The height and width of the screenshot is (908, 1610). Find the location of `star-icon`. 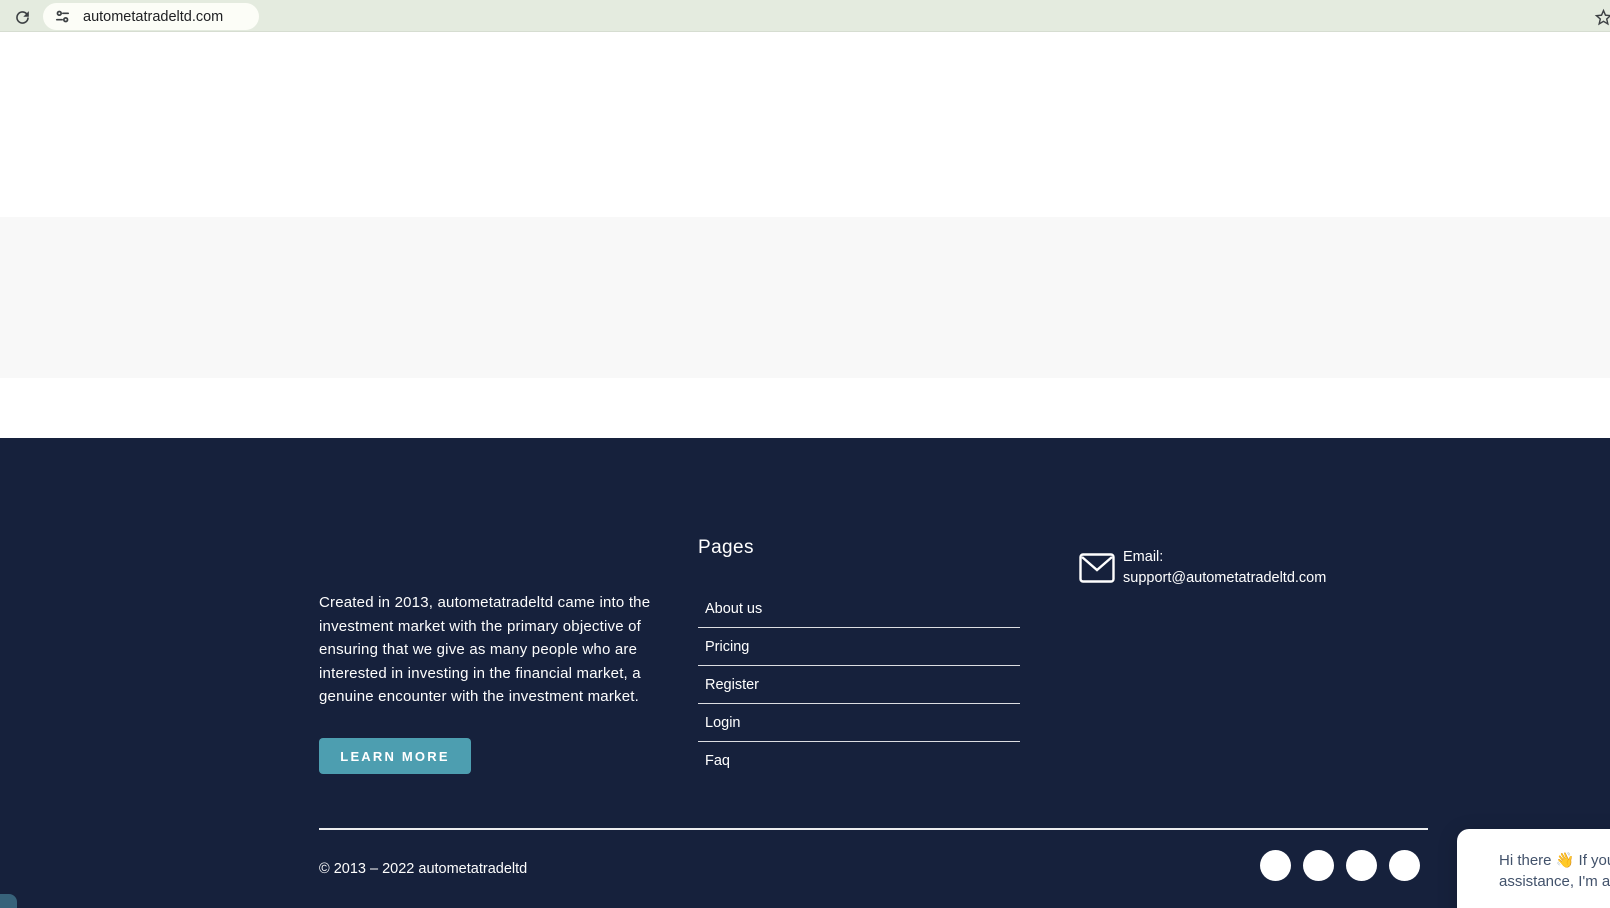

star-icon is located at coordinates (1601, 17).